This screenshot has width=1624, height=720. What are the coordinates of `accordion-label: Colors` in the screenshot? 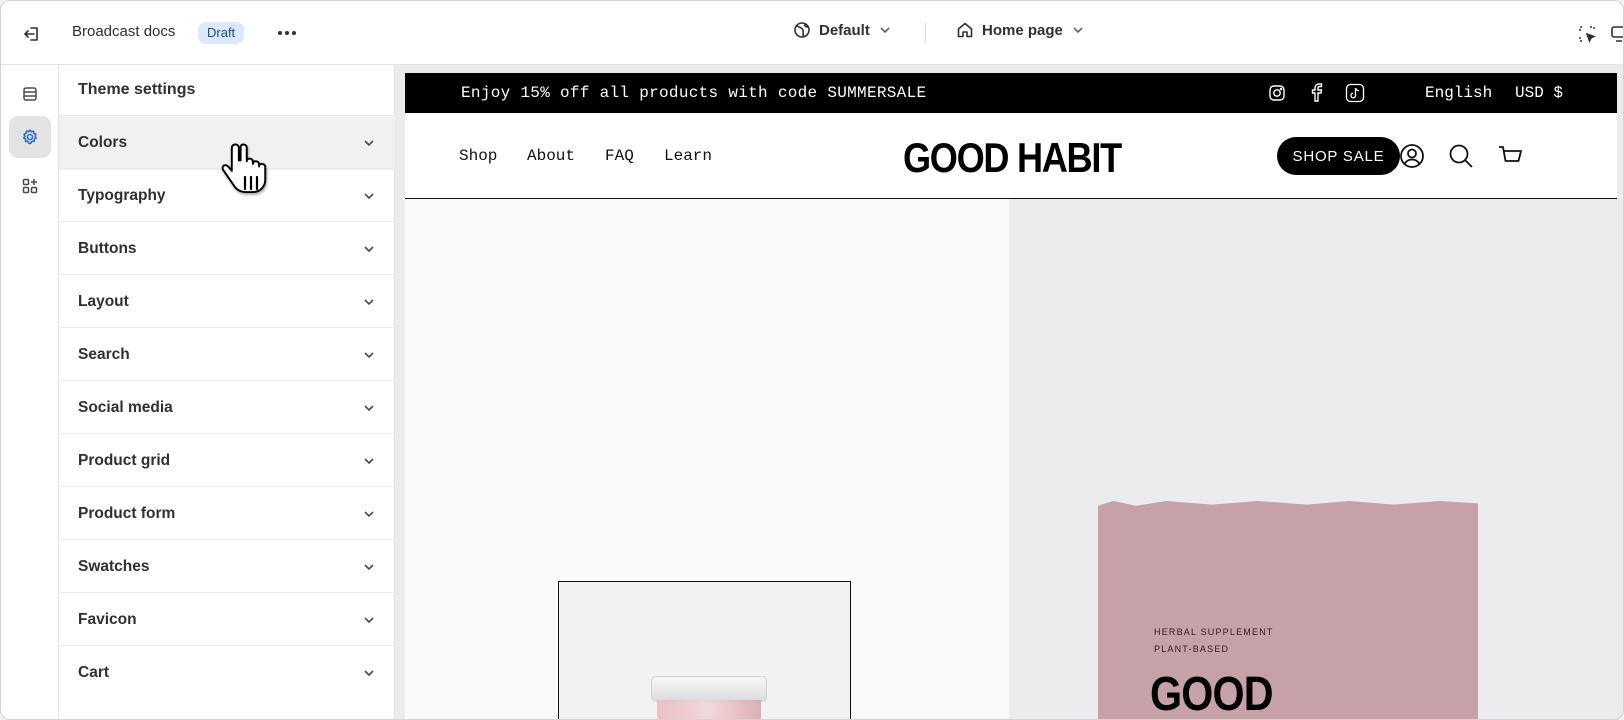 It's located at (103, 142).